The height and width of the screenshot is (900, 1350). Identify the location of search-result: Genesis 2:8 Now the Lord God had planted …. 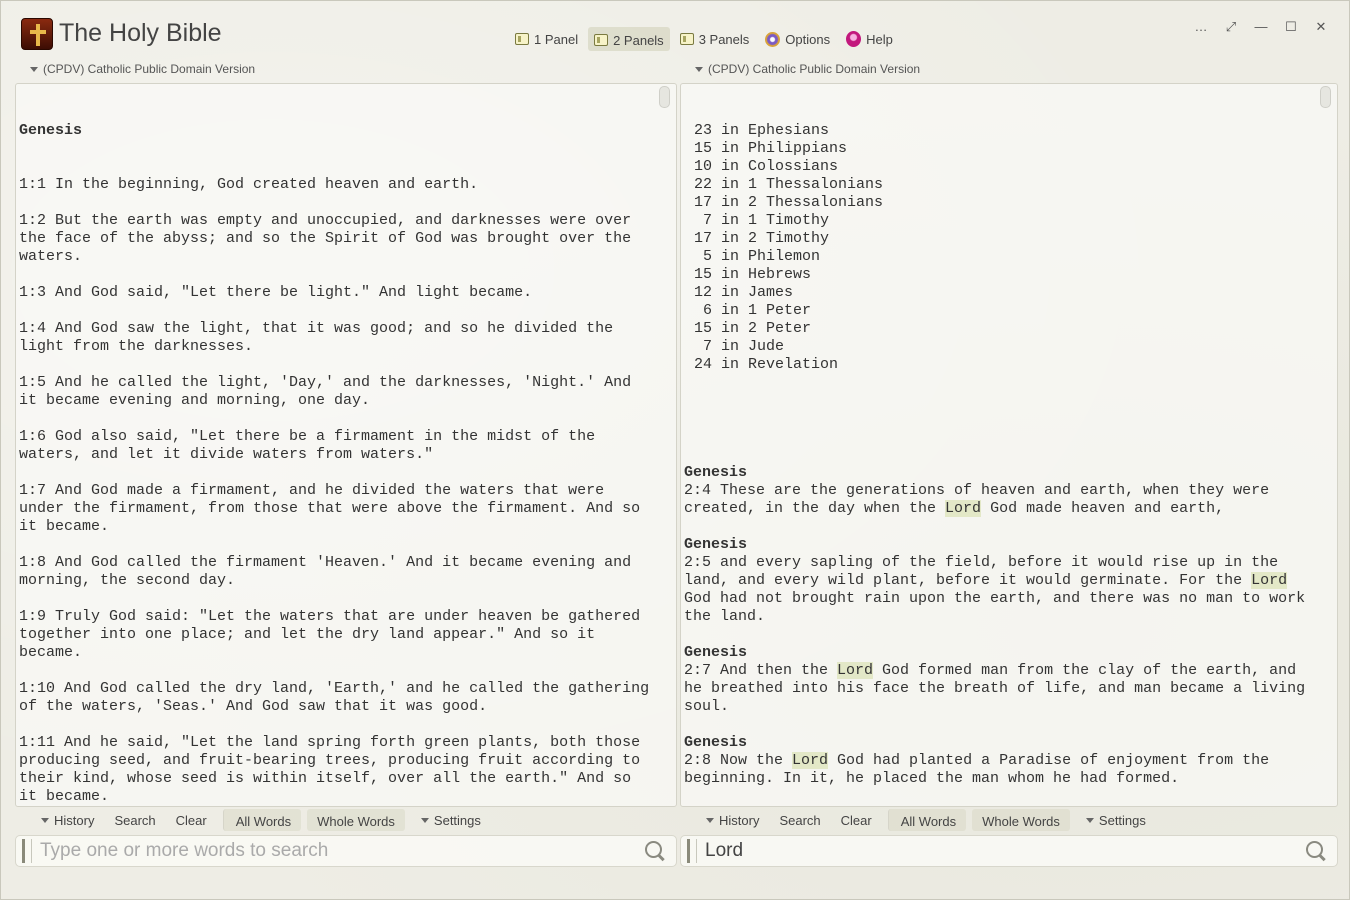
(998, 761).